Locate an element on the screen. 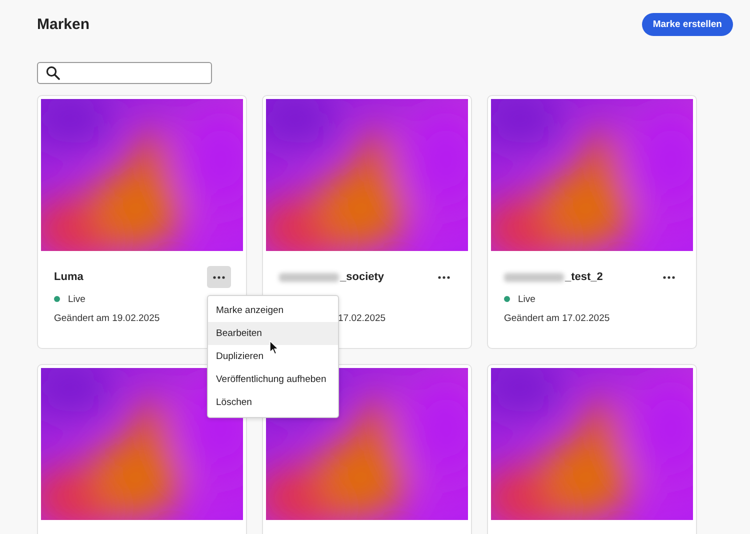 This screenshot has height=534, width=750. modified-date: 17.02.2025 is located at coordinates (362, 318).